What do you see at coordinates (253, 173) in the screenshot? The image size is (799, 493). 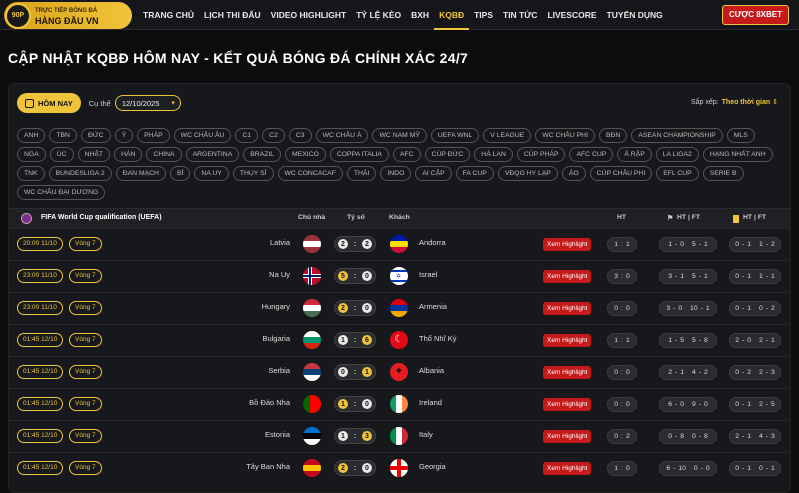 I see `league-chip: THỤY SĨ` at bounding box center [253, 173].